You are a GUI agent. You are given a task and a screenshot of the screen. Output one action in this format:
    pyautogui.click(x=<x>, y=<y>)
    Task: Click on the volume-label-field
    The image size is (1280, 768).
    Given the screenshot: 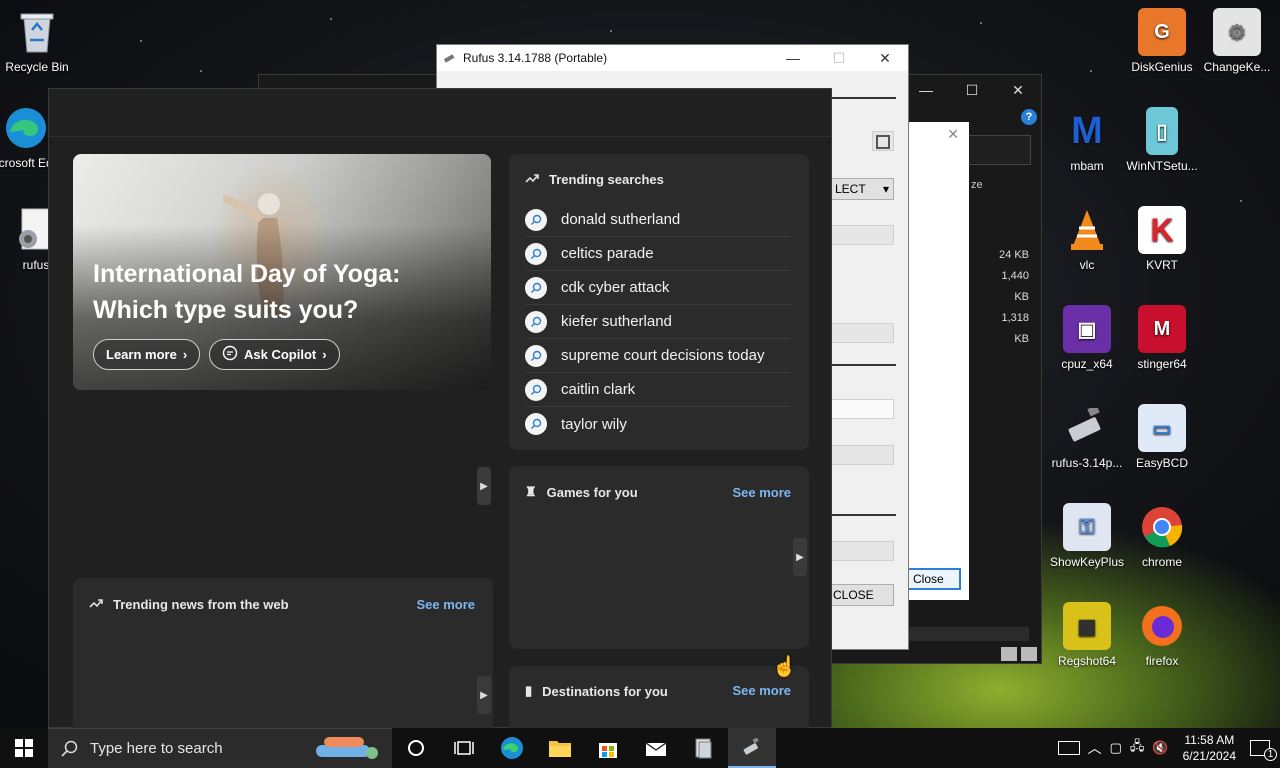 What is the action you would take?
    pyautogui.click(x=862, y=409)
    